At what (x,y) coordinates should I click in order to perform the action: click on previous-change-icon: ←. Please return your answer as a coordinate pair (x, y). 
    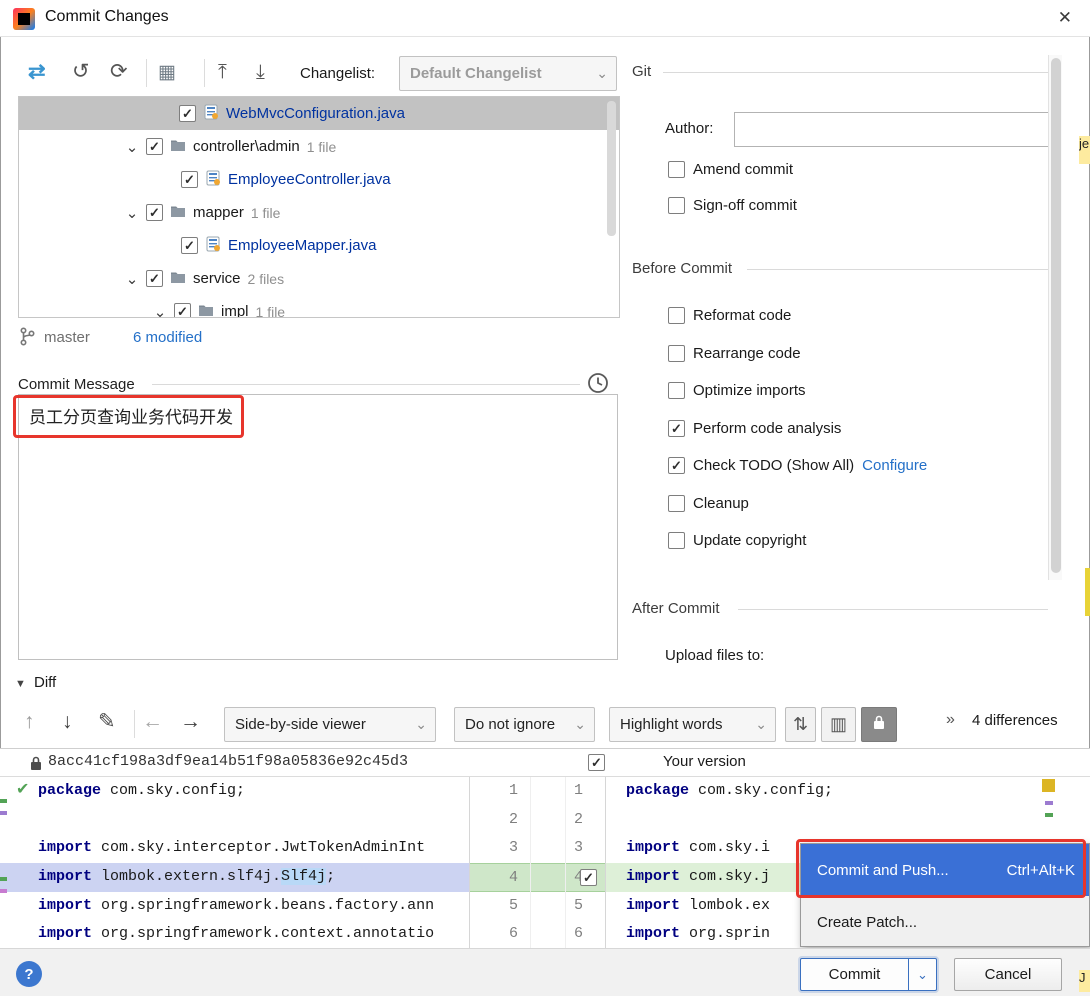
    Looking at the image, I should click on (152, 722).